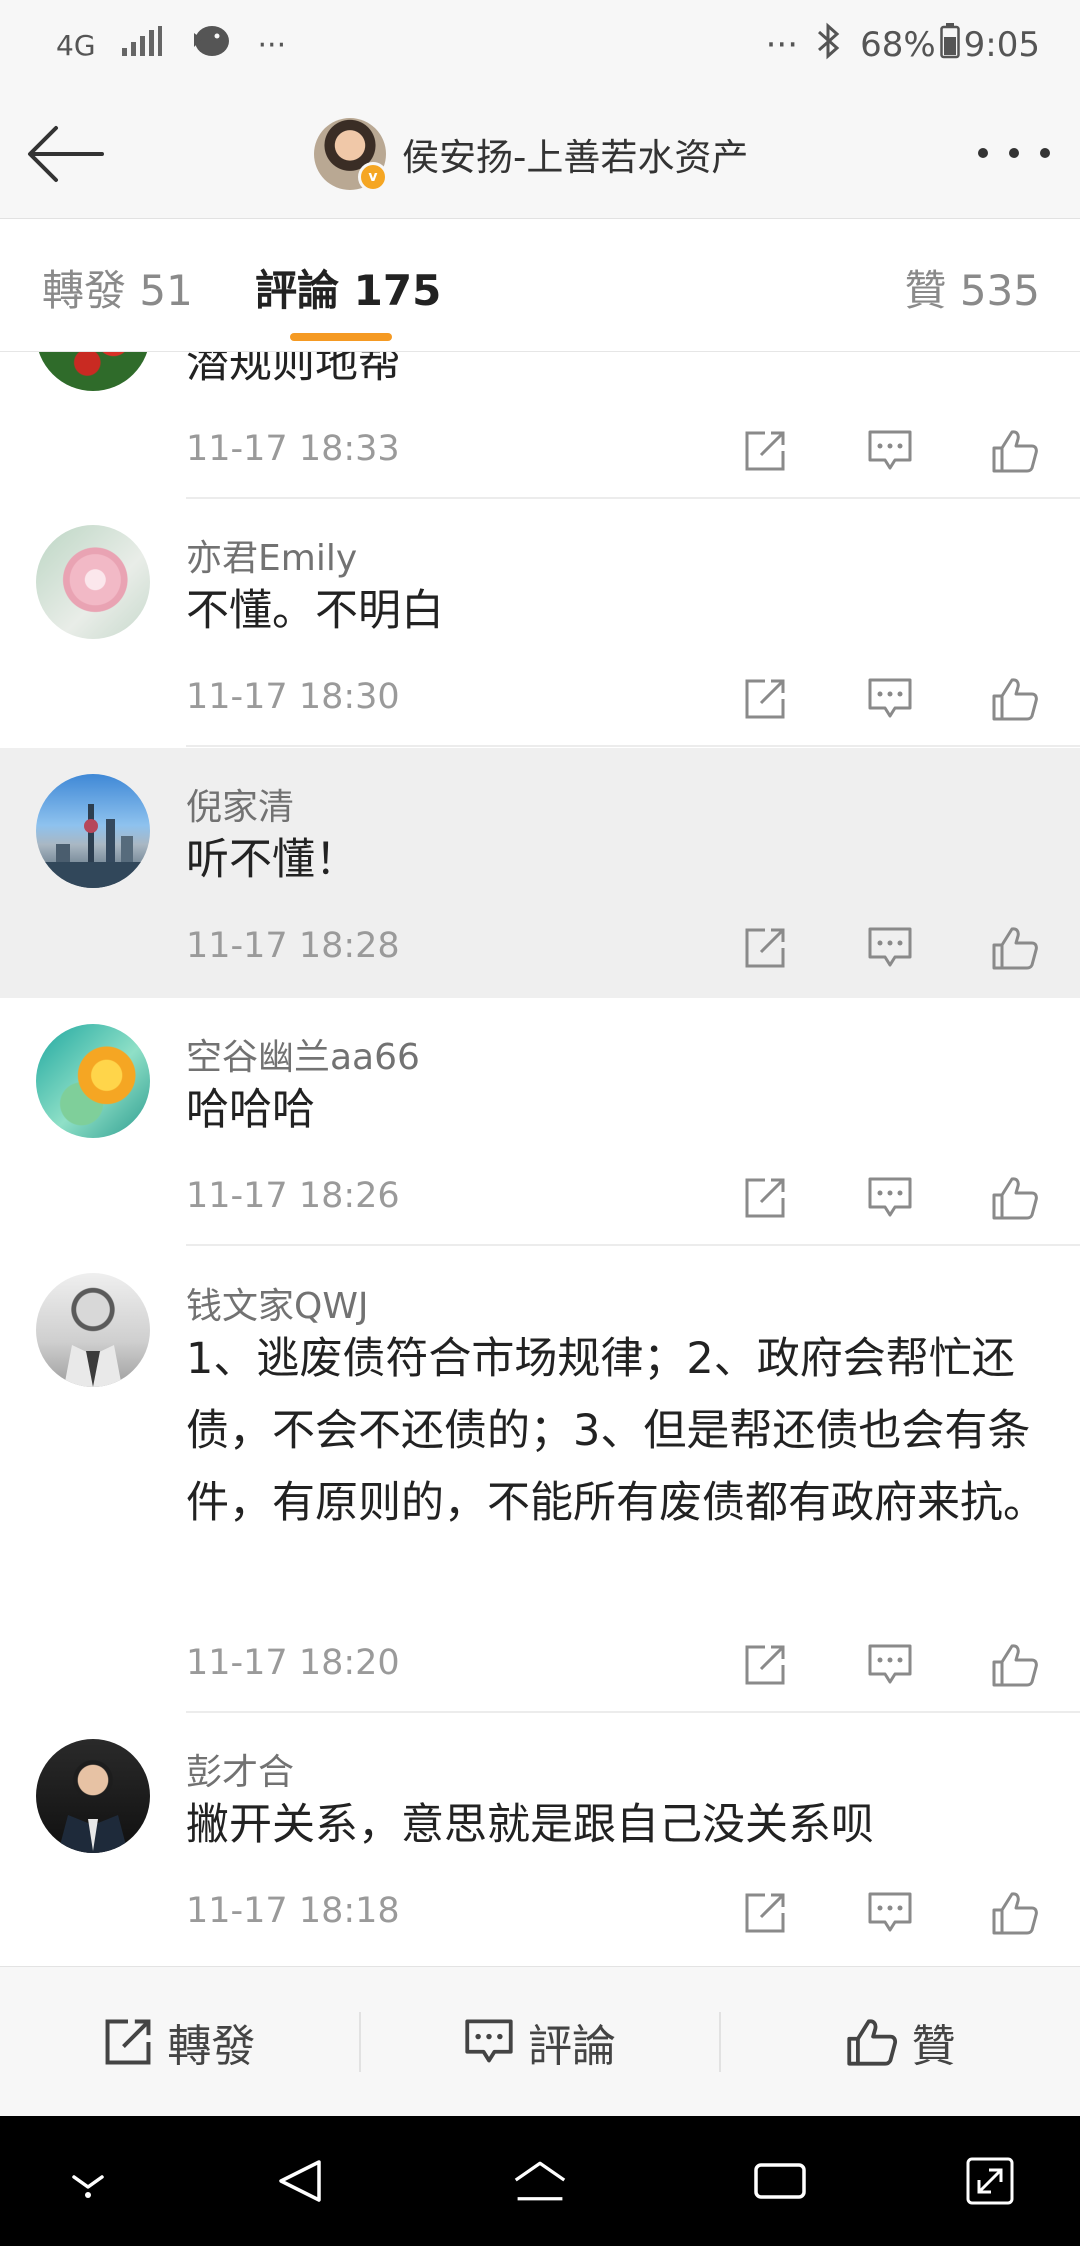 The height and width of the screenshot is (2246, 1080). What do you see at coordinates (540, 1122) in the screenshot?
I see `comment-item: 空谷幽兰aa66 哈哈哈 11-17 18:26` at bounding box center [540, 1122].